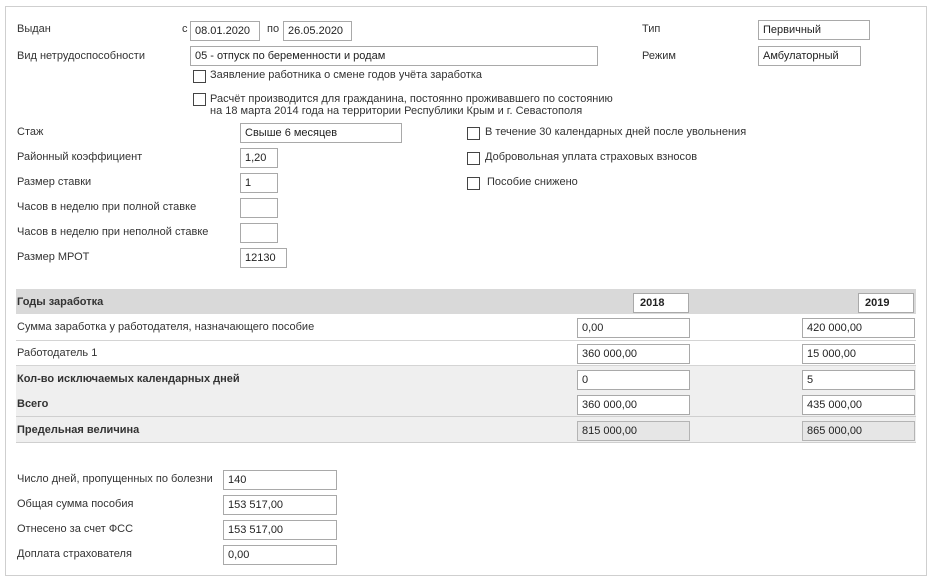 This screenshot has height=583, width=933. What do you see at coordinates (280, 530) in the screenshot?
I see `fss-field: 153 517,00` at bounding box center [280, 530].